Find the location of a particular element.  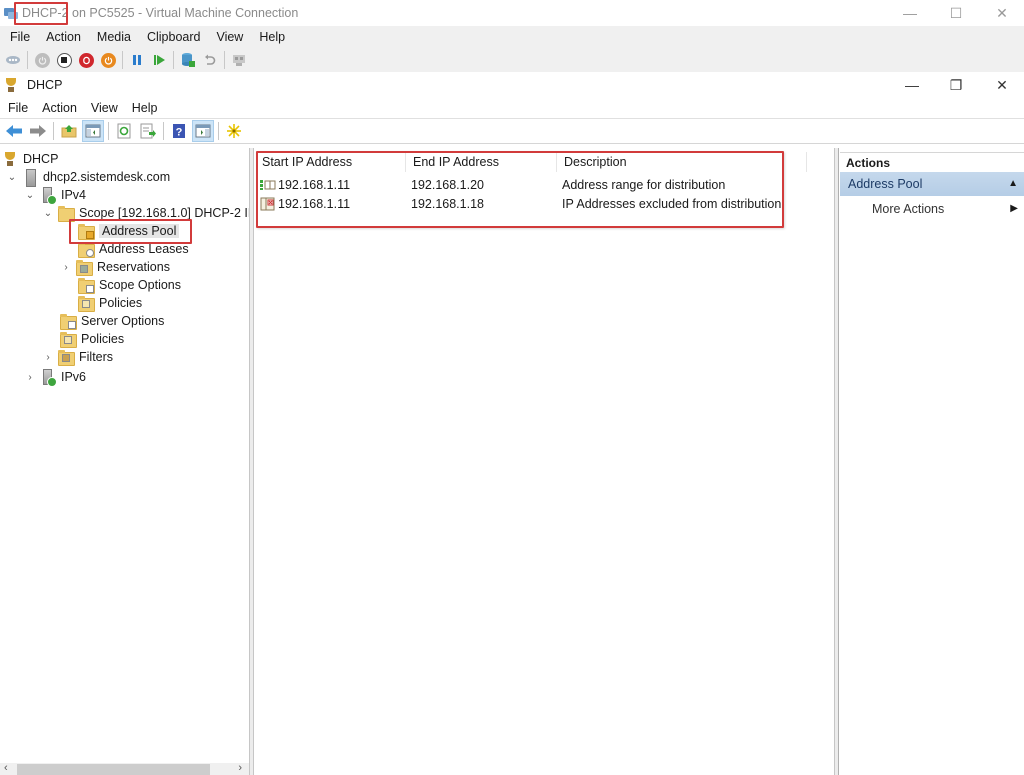

tree-node-label: IPv6 is located at coordinates (74, 377).